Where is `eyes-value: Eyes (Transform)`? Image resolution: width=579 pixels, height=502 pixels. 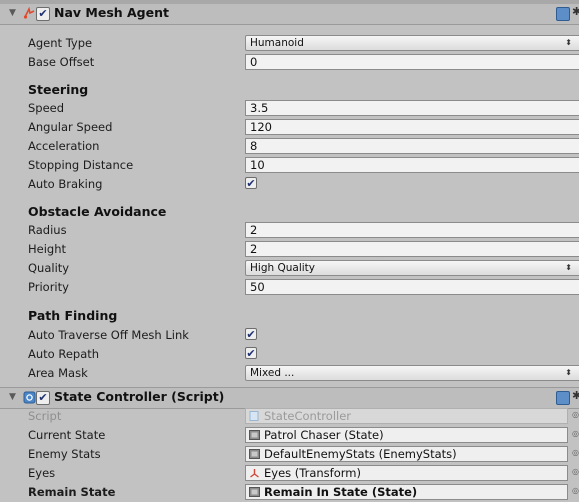 eyes-value: Eyes (Transform) is located at coordinates (312, 473).